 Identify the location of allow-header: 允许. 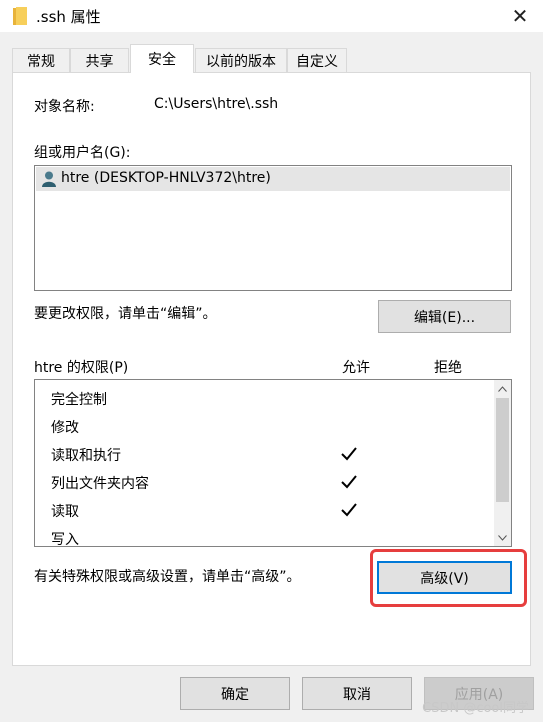
(356, 368).